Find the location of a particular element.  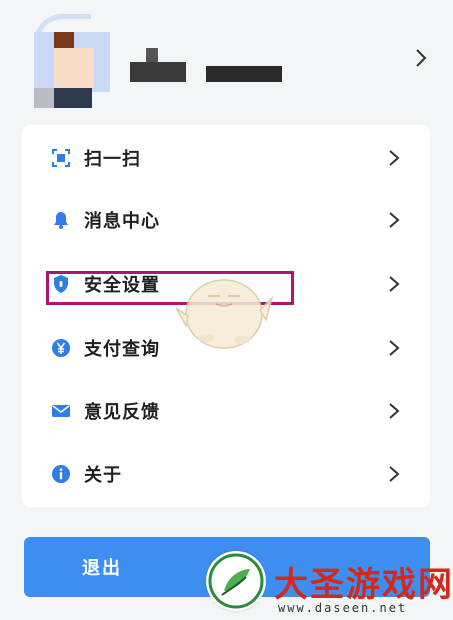

bell-icon is located at coordinates (61, 220).